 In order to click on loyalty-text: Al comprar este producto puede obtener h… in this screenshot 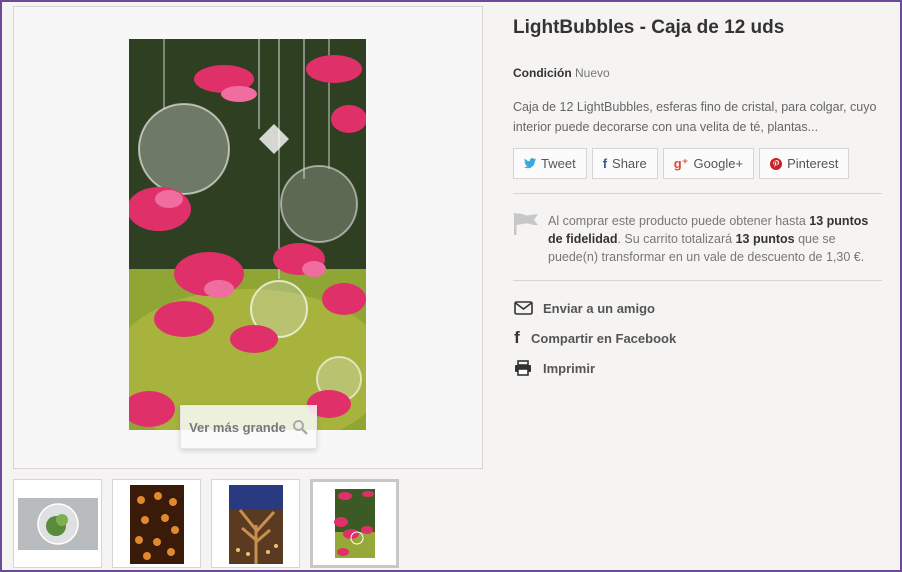, I will do `click(715, 239)`.